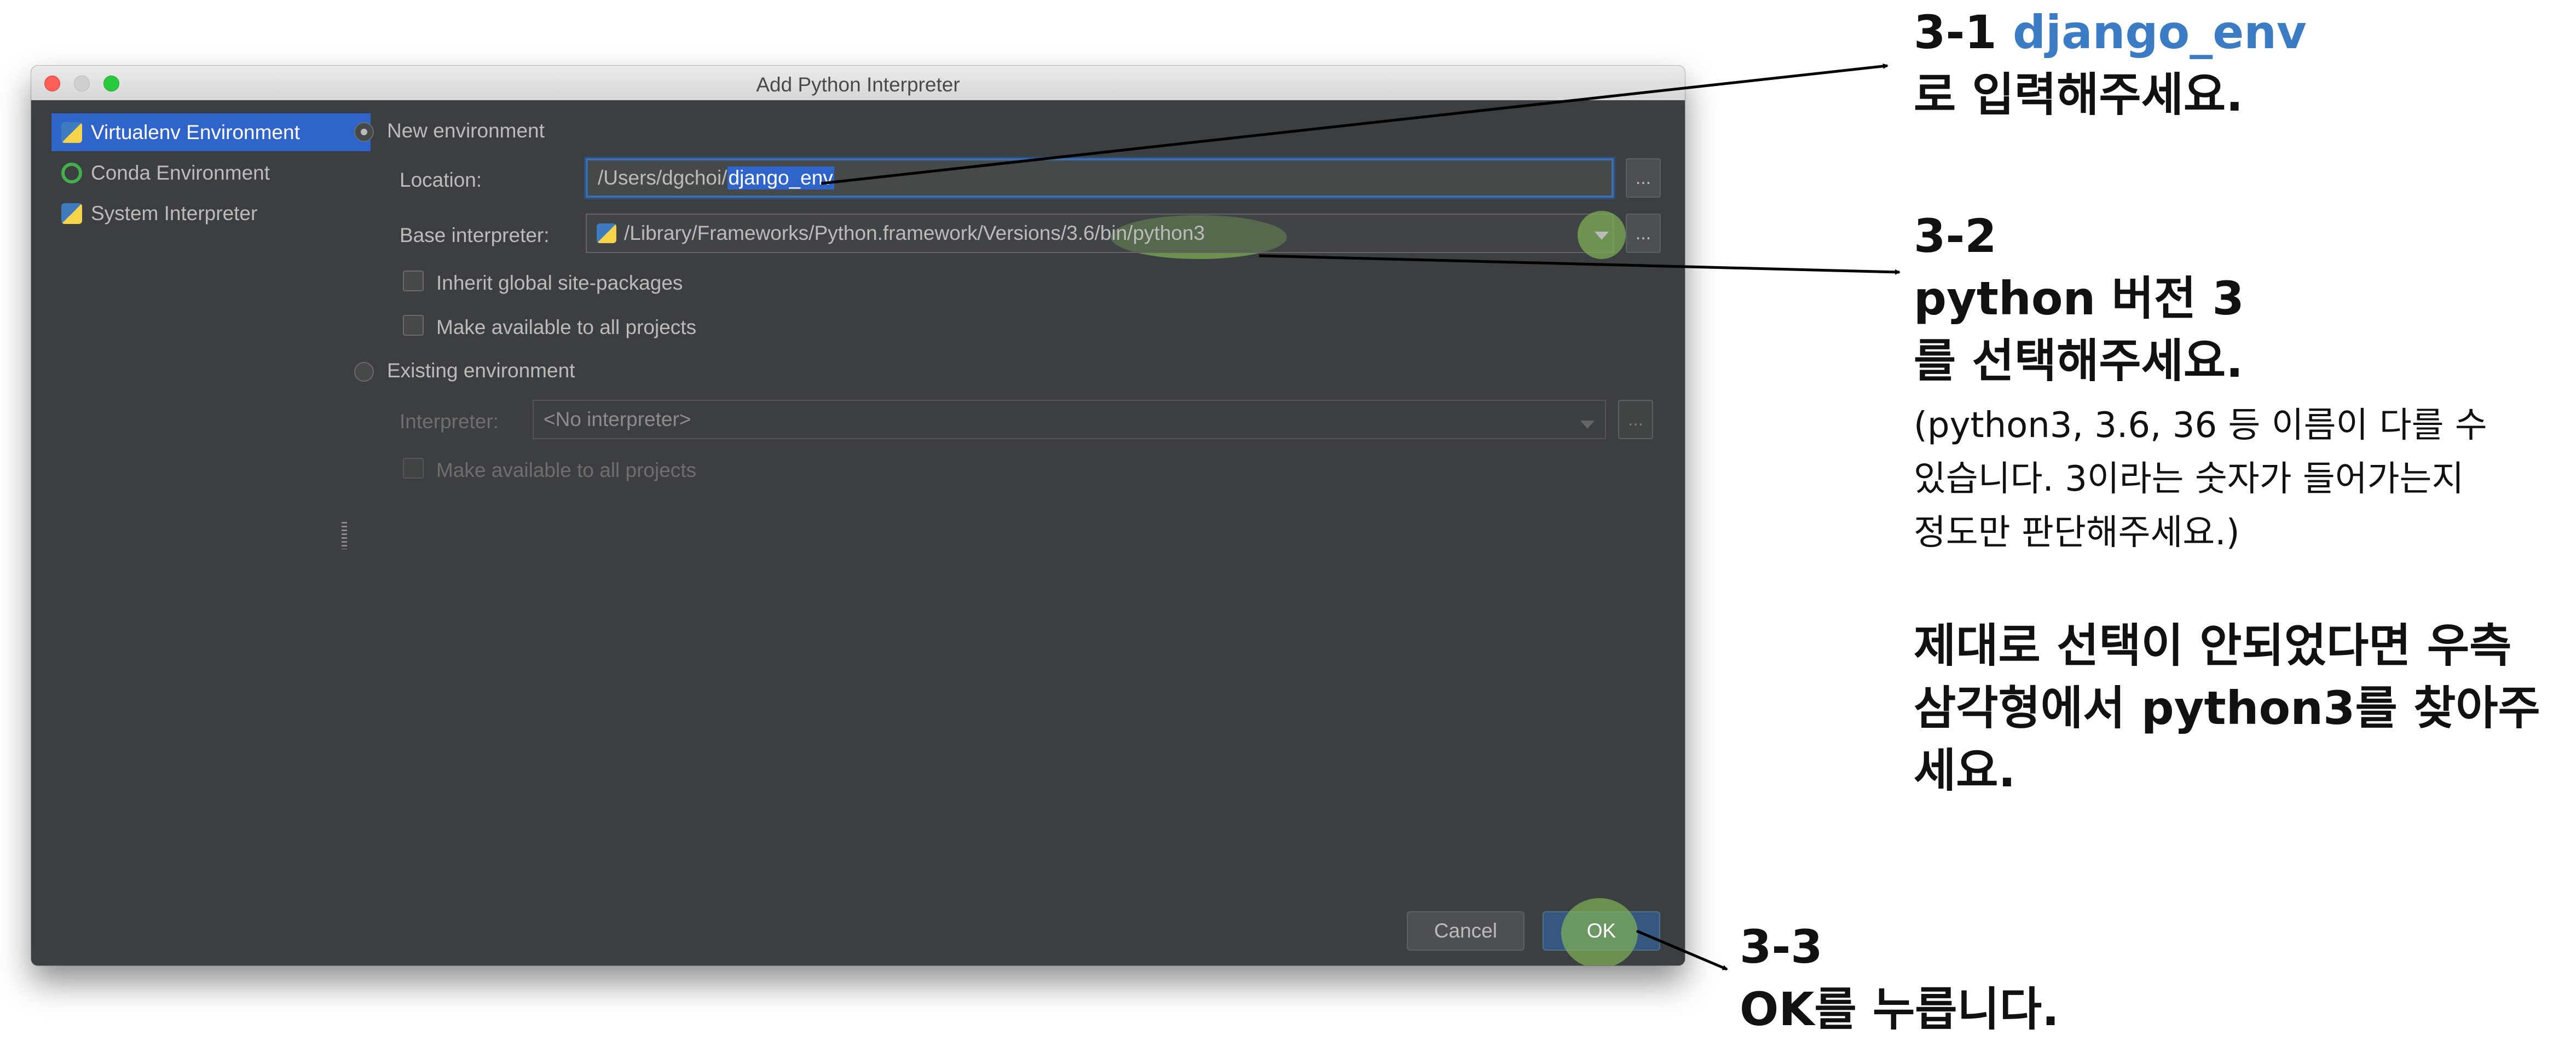 The width and height of the screenshot is (2576, 1058). What do you see at coordinates (1900, 978) in the screenshot?
I see `annotation-3-3: 3-3 OK를 누릅니다.` at bounding box center [1900, 978].